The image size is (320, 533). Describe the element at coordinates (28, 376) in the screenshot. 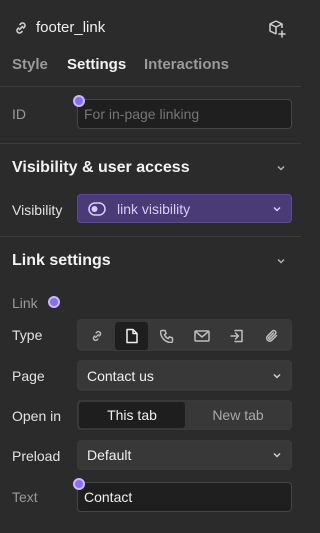

I see `page-label: Page` at that location.